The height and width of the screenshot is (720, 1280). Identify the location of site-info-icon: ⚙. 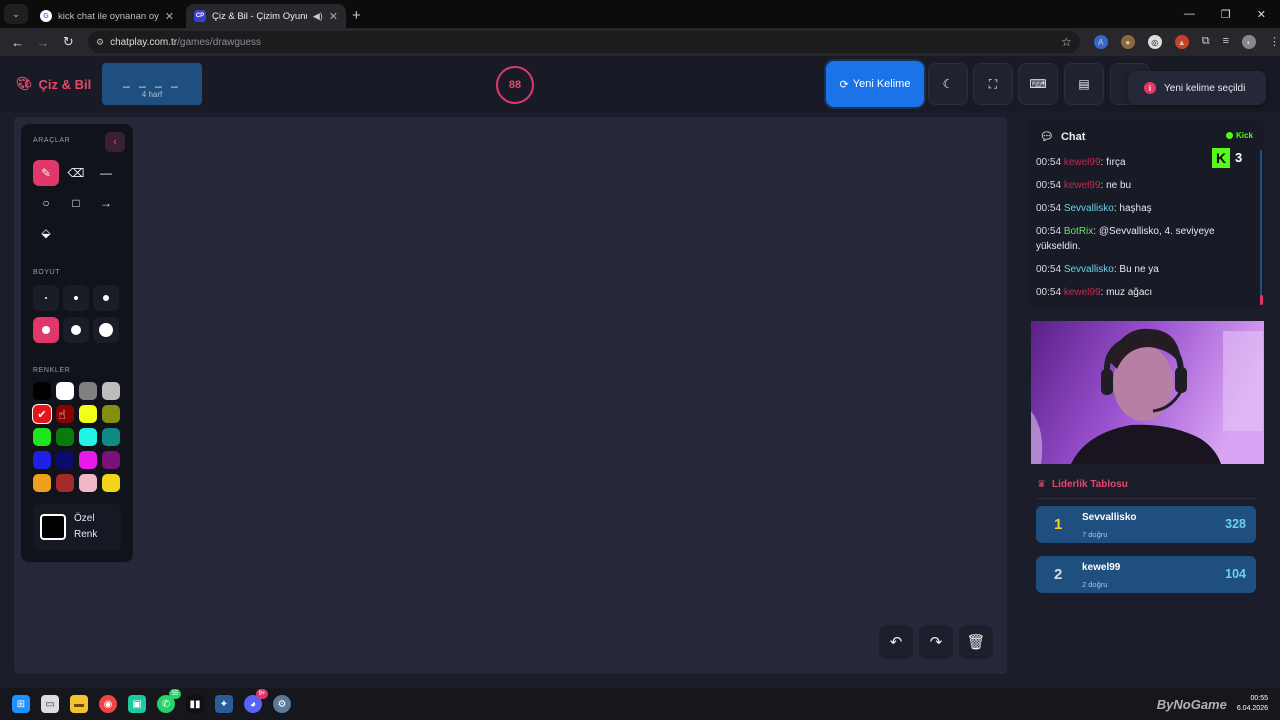
(100, 42).